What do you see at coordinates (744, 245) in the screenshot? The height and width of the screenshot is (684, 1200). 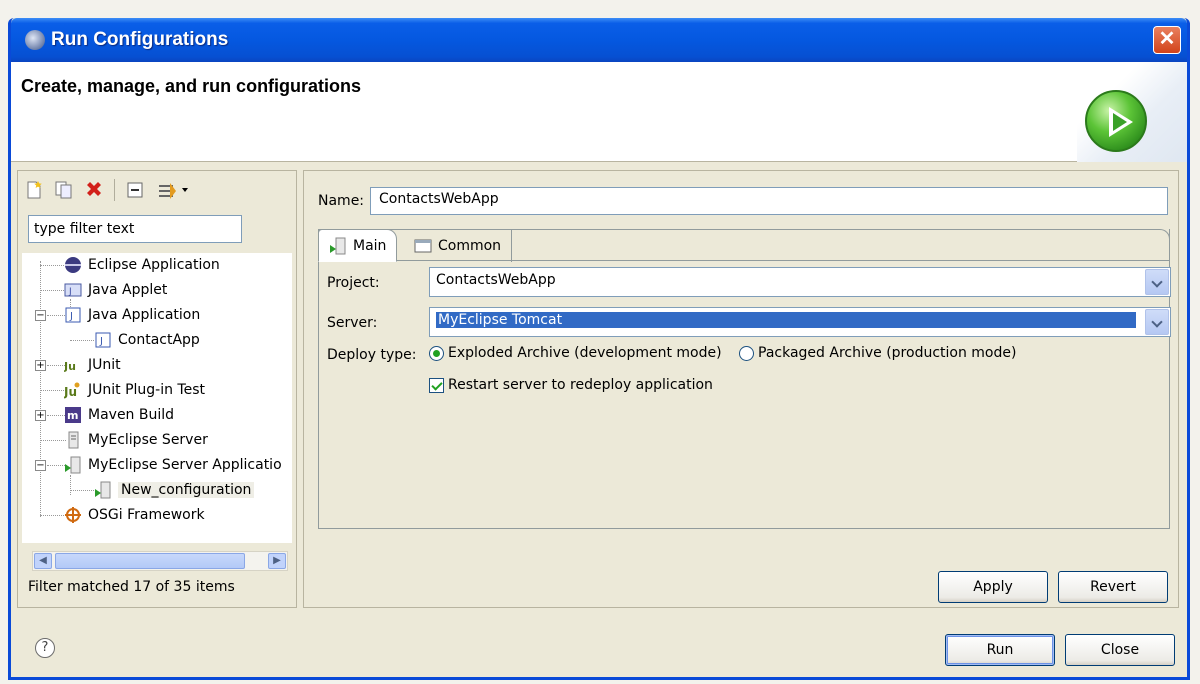 I see `tab-strip: Main Common` at bounding box center [744, 245].